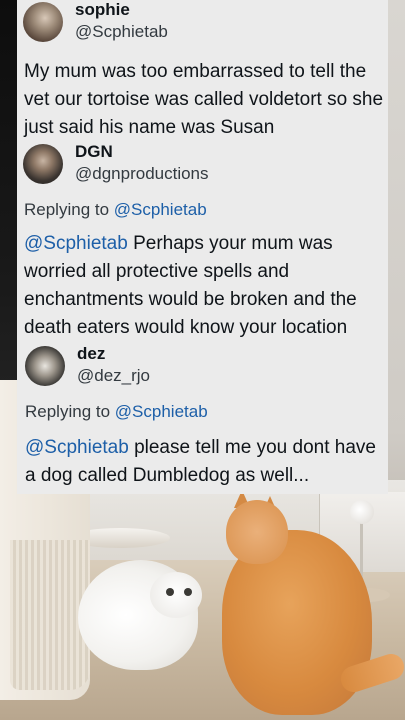 The height and width of the screenshot is (720, 405). Describe the element at coordinates (113, 376) in the screenshot. I see `user-handle: @dez_rjo` at that location.